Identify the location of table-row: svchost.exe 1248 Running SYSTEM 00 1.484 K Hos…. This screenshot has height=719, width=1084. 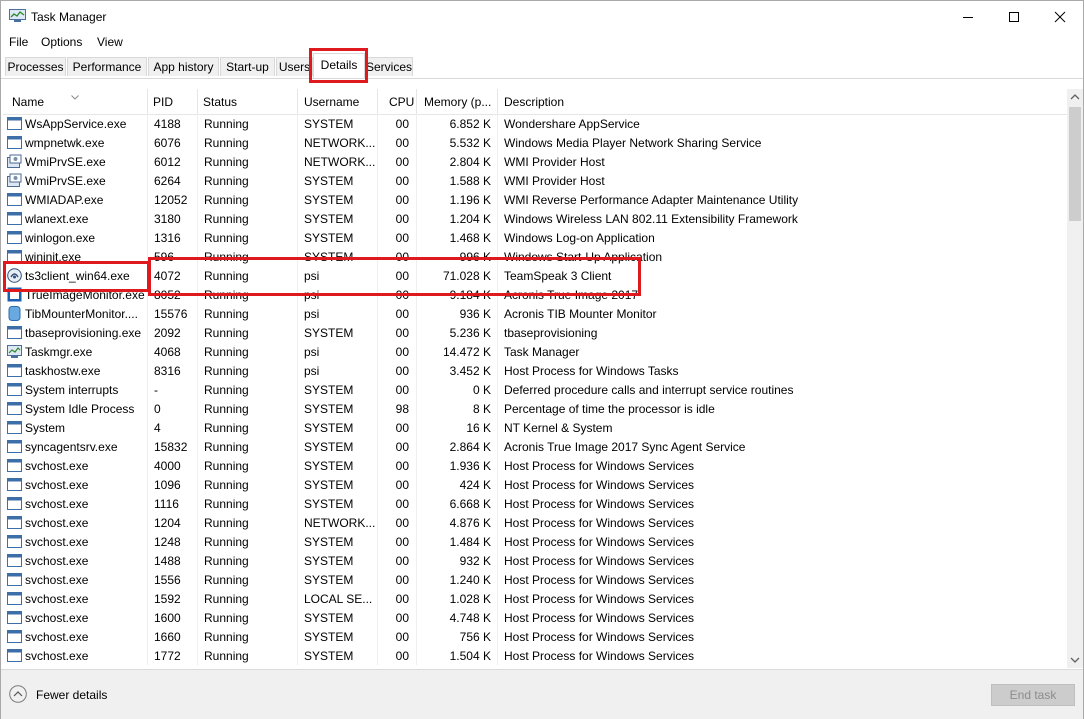
(535, 541).